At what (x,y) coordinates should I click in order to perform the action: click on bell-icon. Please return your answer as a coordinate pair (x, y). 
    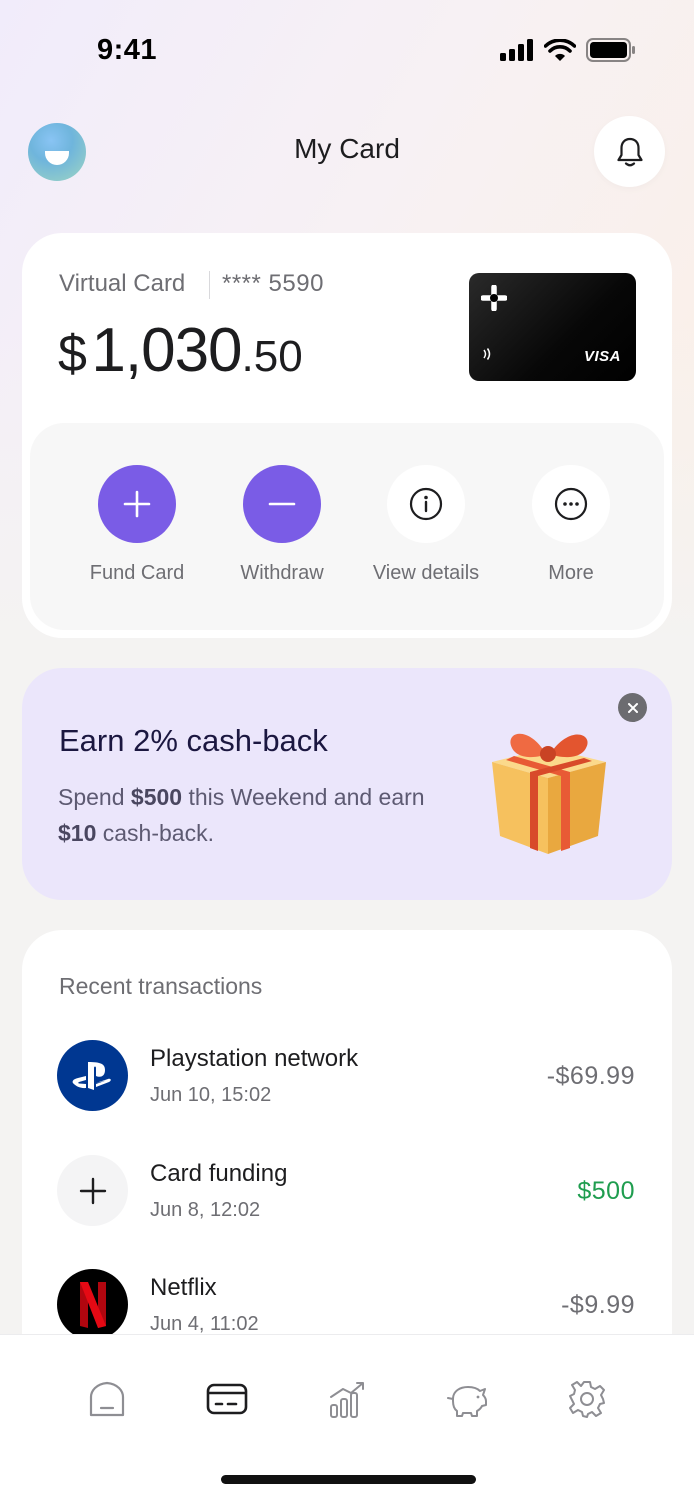
    Looking at the image, I should click on (629, 151).